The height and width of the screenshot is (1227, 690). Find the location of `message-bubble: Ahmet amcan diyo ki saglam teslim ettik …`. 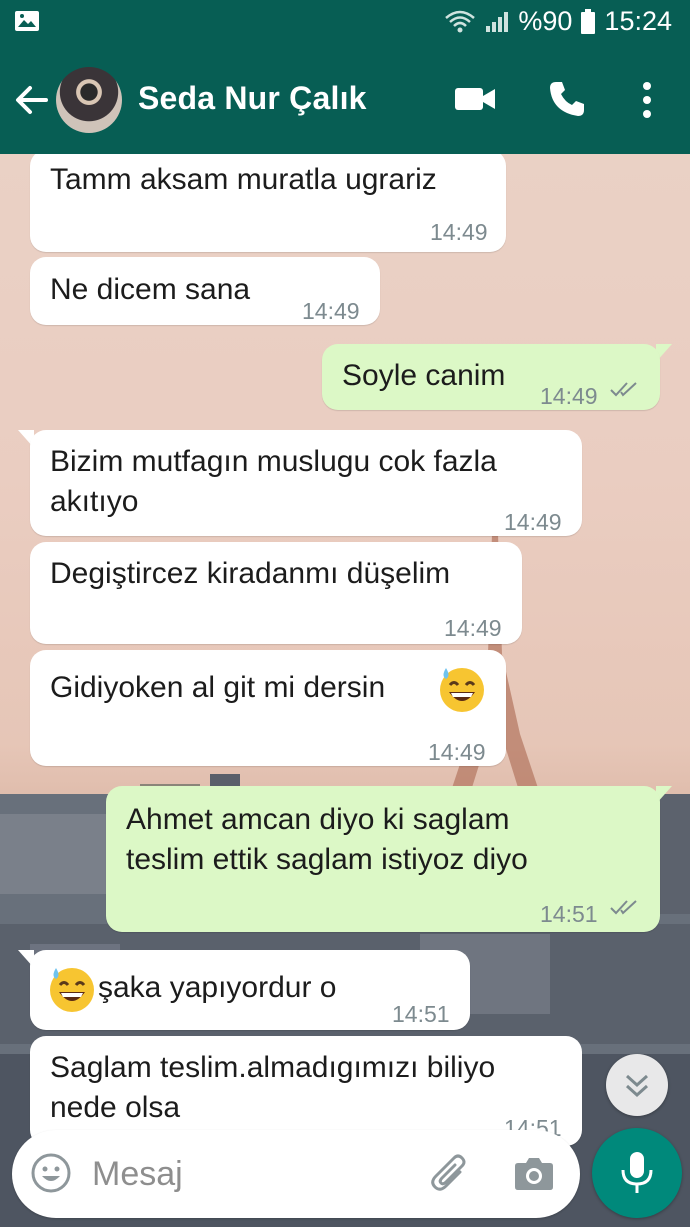

message-bubble: Ahmet amcan diyo ki saglam teslim ettik … is located at coordinates (383, 859).